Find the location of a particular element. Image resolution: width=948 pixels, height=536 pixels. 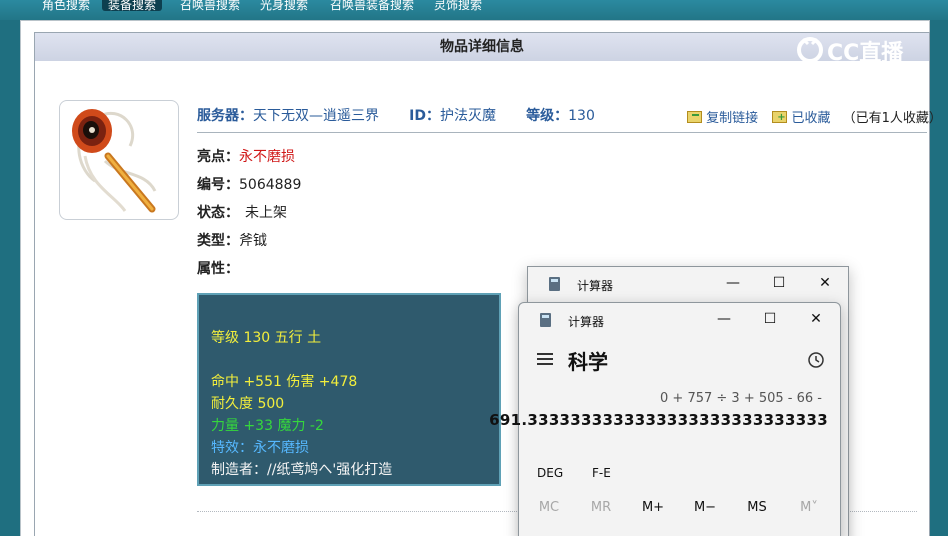

memory-add-button: M+ is located at coordinates (653, 509).